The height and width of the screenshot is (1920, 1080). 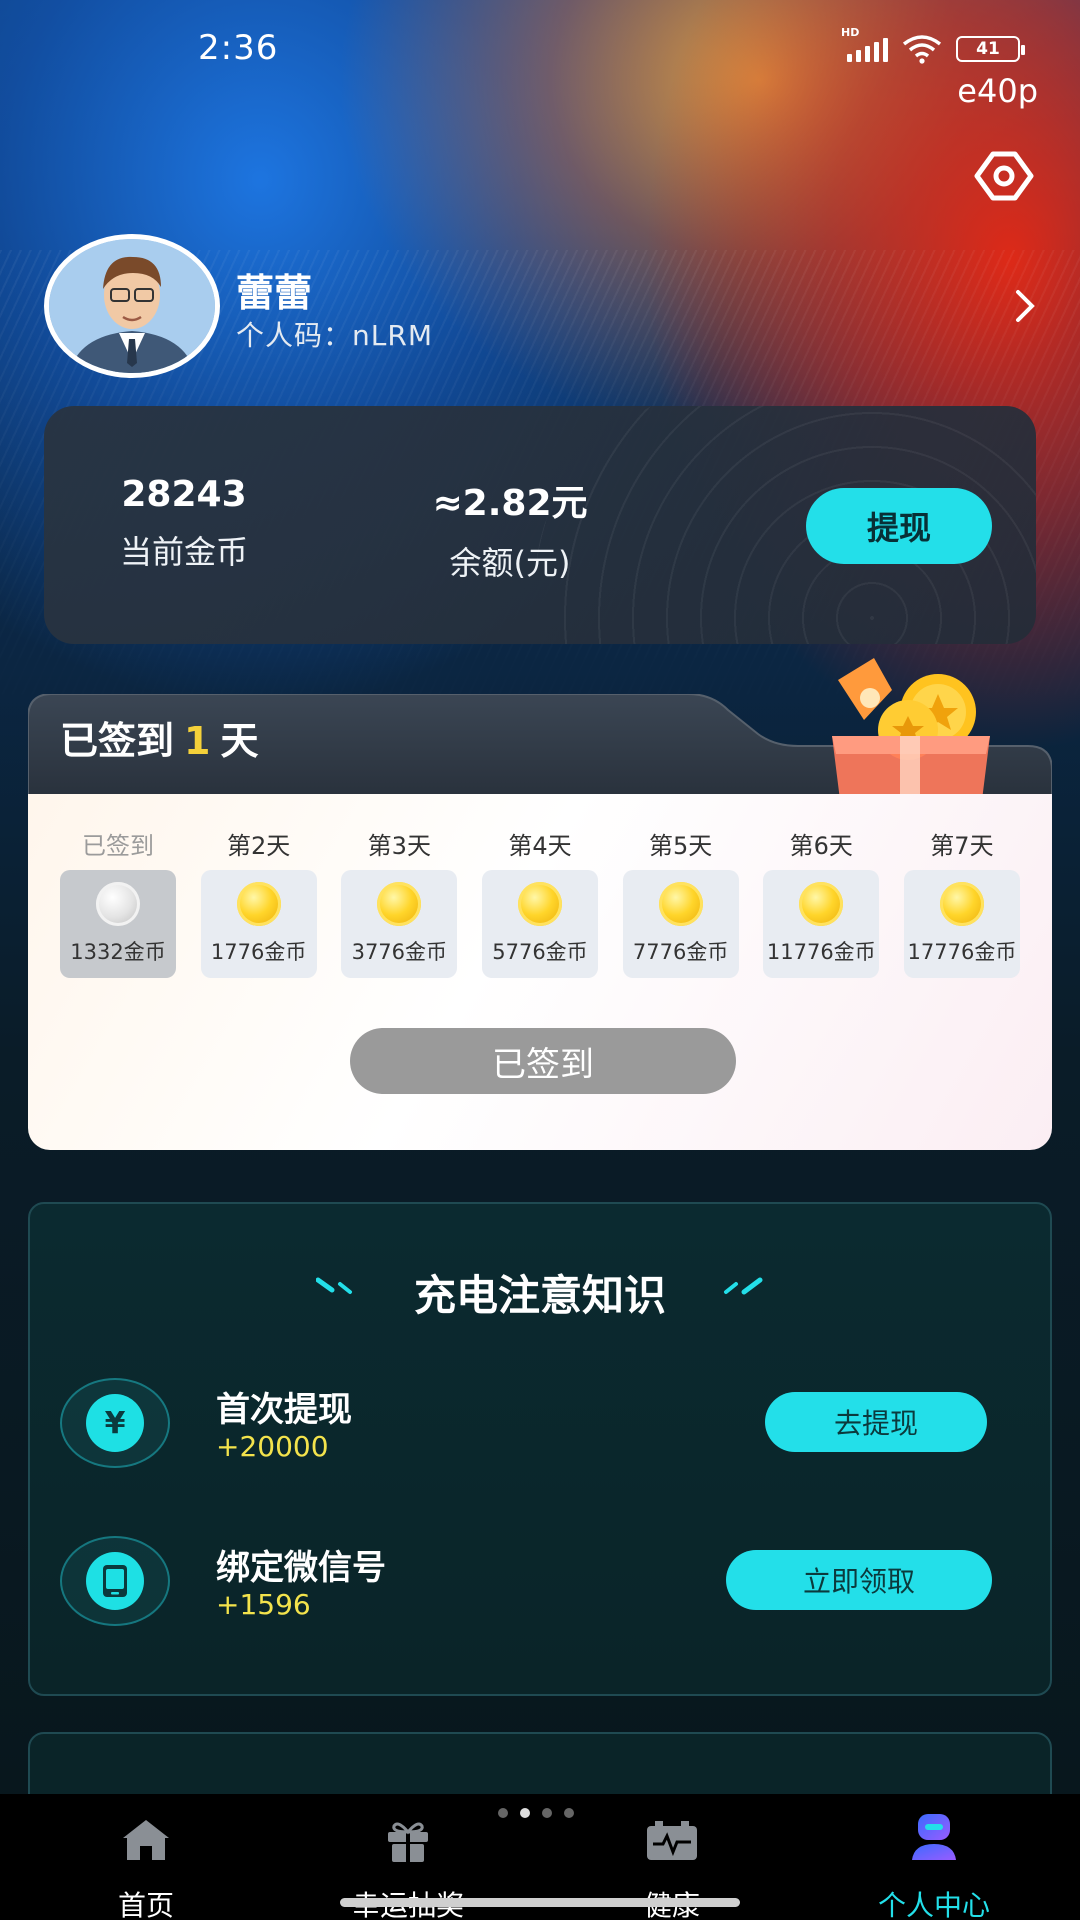 I want to click on money-label: 余额(元), so click(x=510, y=563).